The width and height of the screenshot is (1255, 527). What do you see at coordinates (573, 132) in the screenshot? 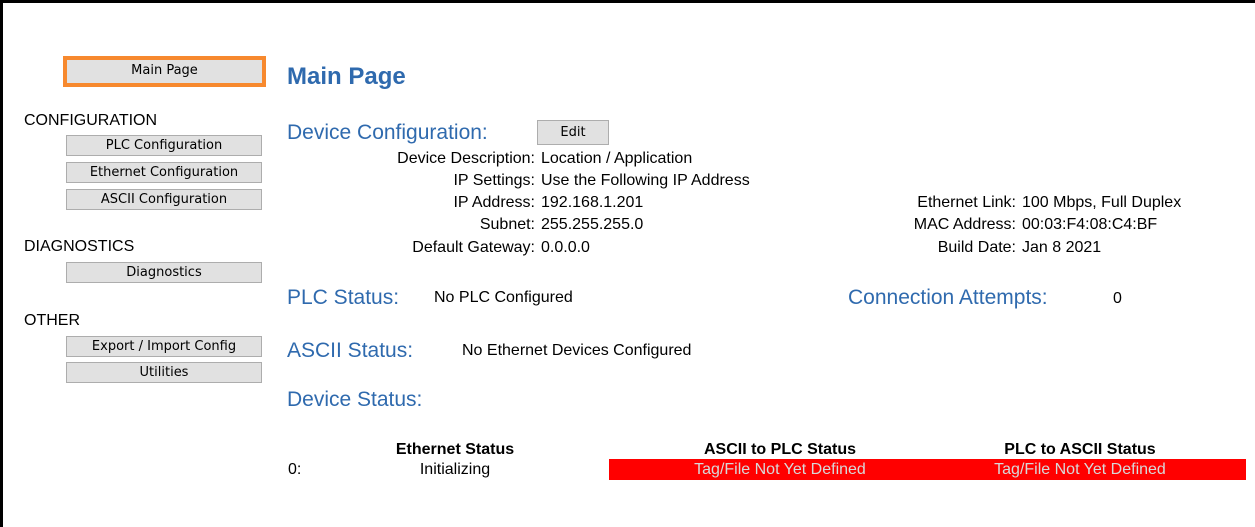
I see `edit-button: Edit` at bounding box center [573, 132].